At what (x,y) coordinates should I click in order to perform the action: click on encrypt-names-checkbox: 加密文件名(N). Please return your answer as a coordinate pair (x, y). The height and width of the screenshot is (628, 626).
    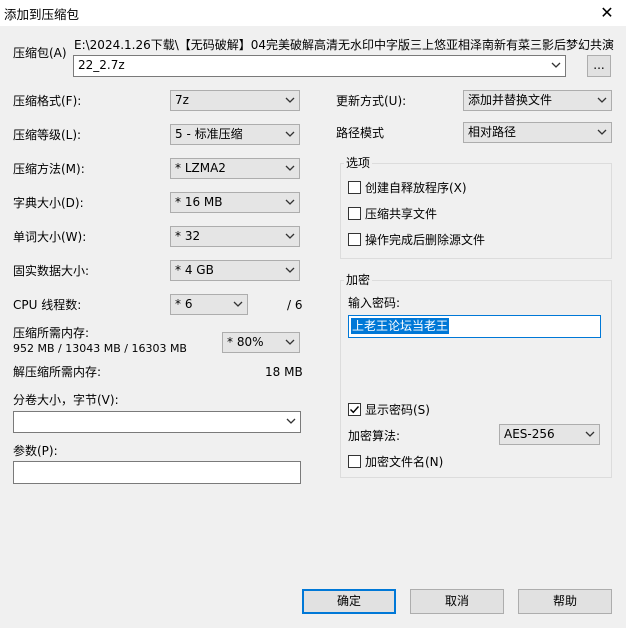
    Looking at the image, I should click on (395, 461).